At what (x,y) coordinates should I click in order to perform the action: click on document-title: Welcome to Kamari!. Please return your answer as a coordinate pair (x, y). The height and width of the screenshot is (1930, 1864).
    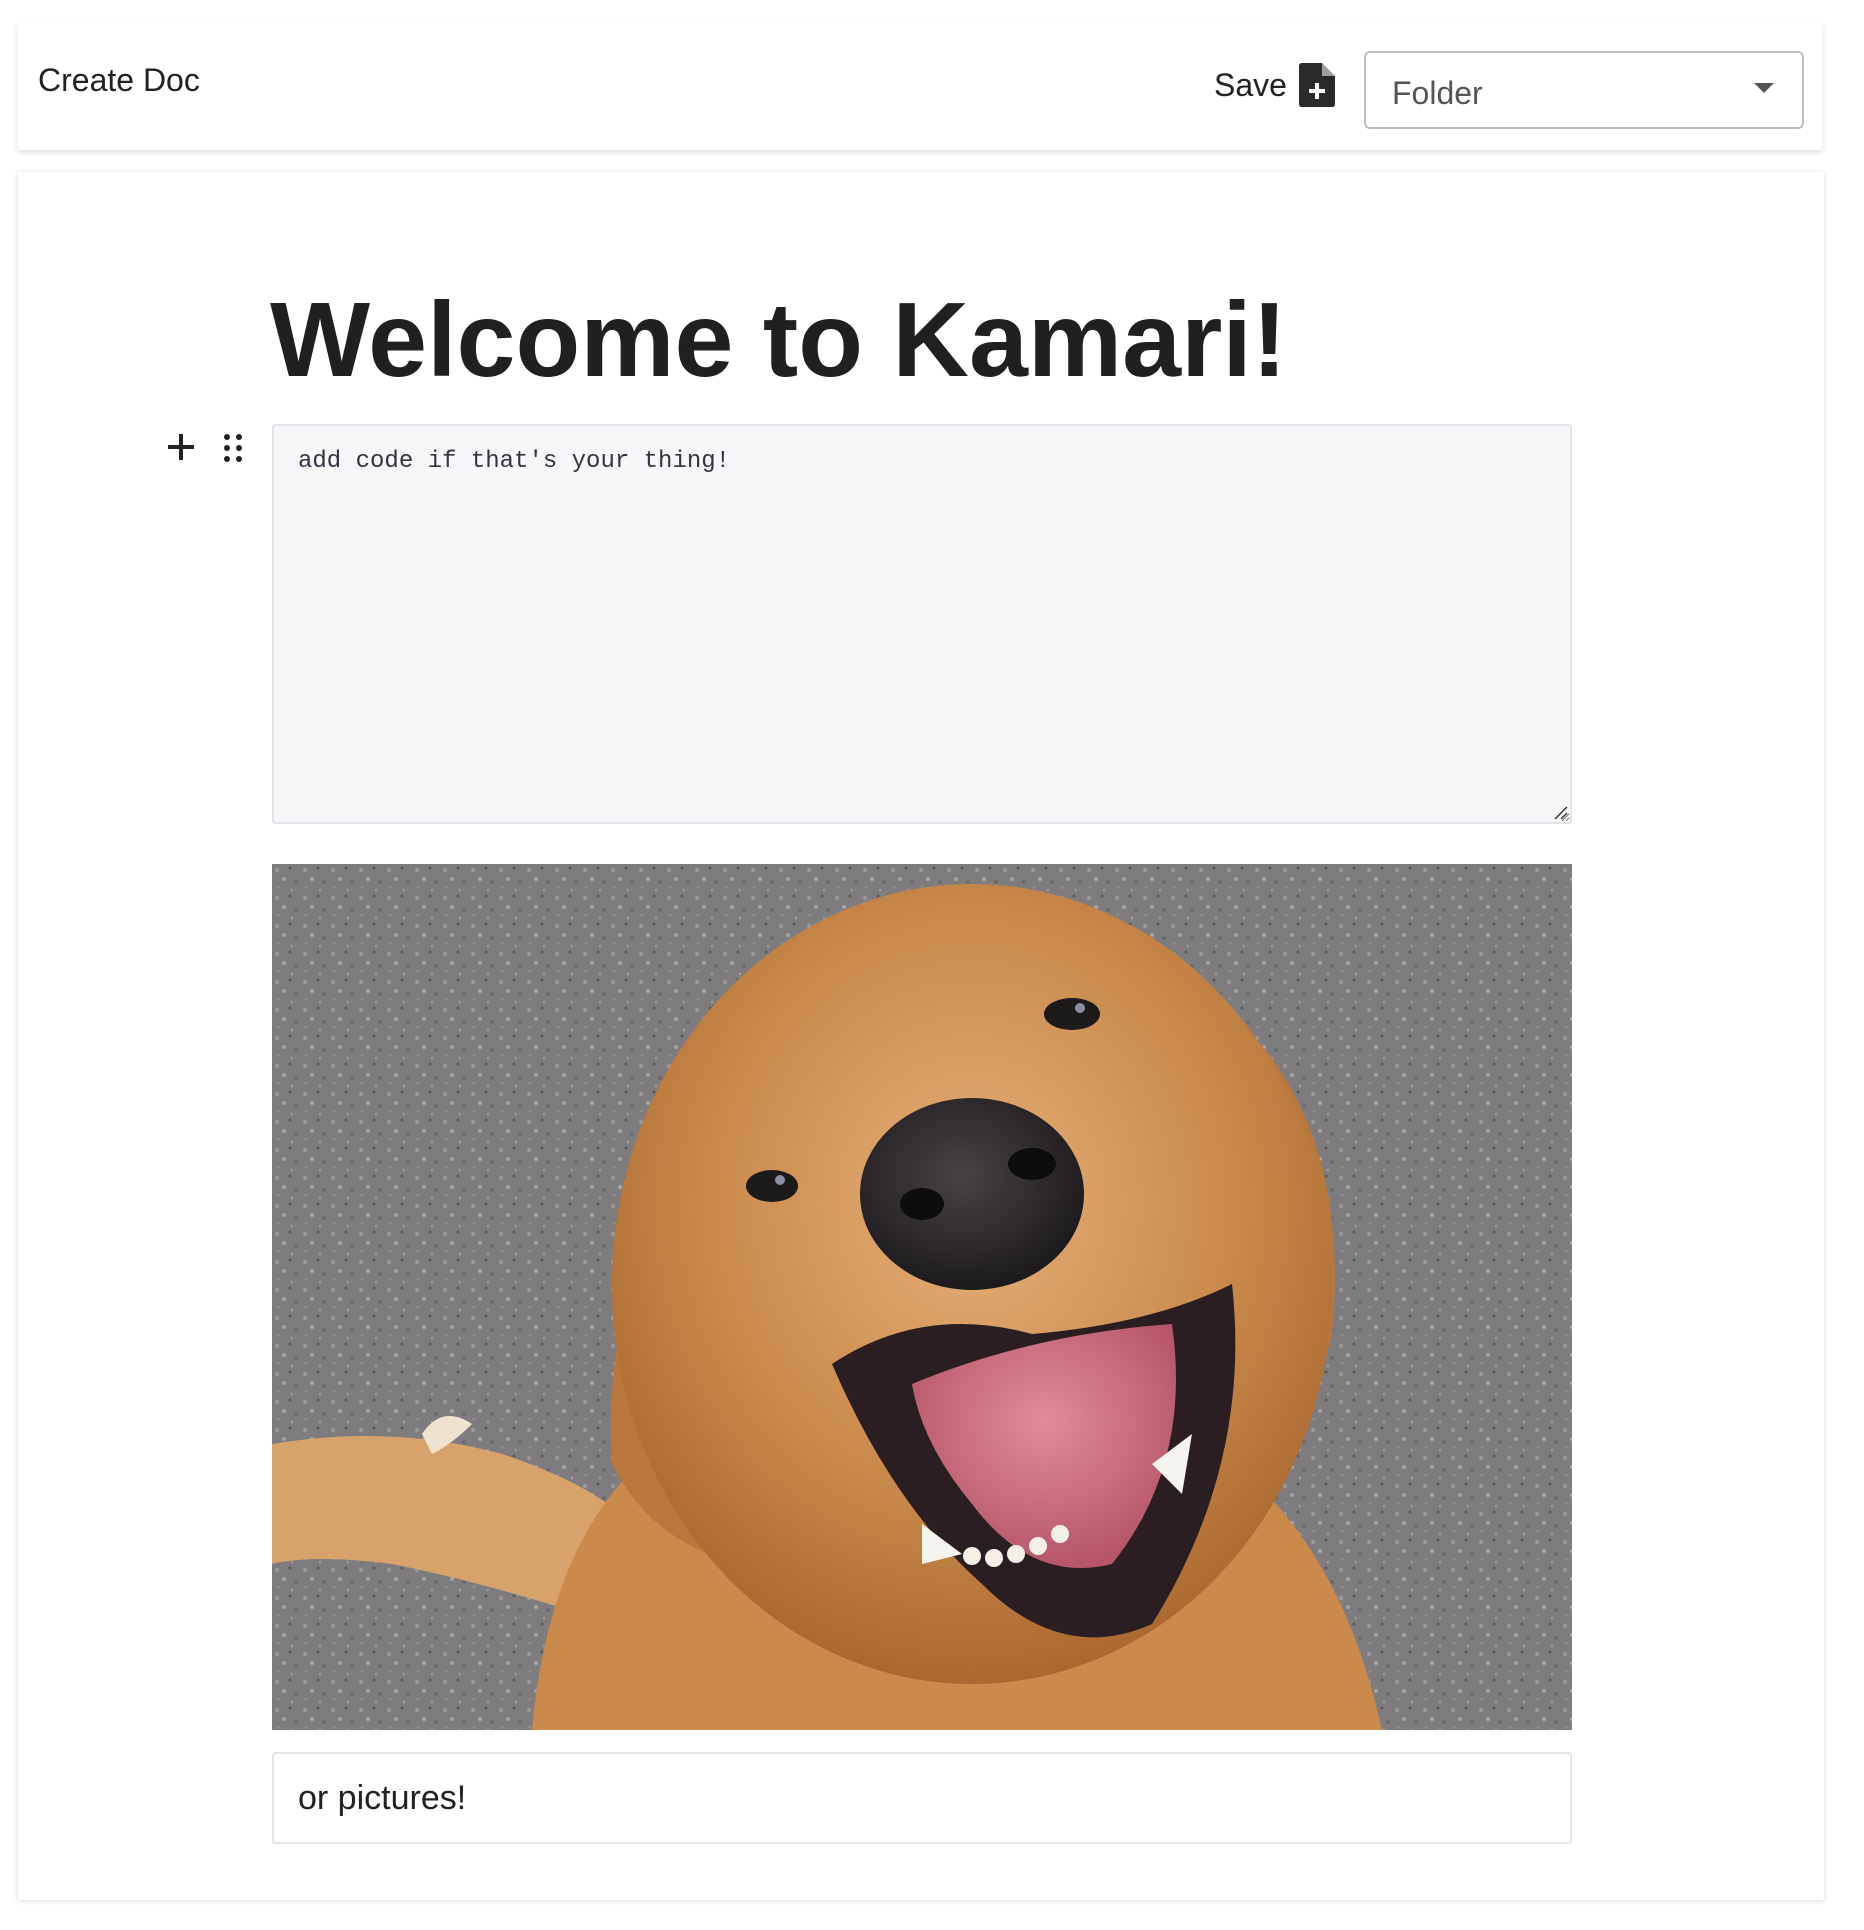
    Looking at the image, I should click on (778, 340).